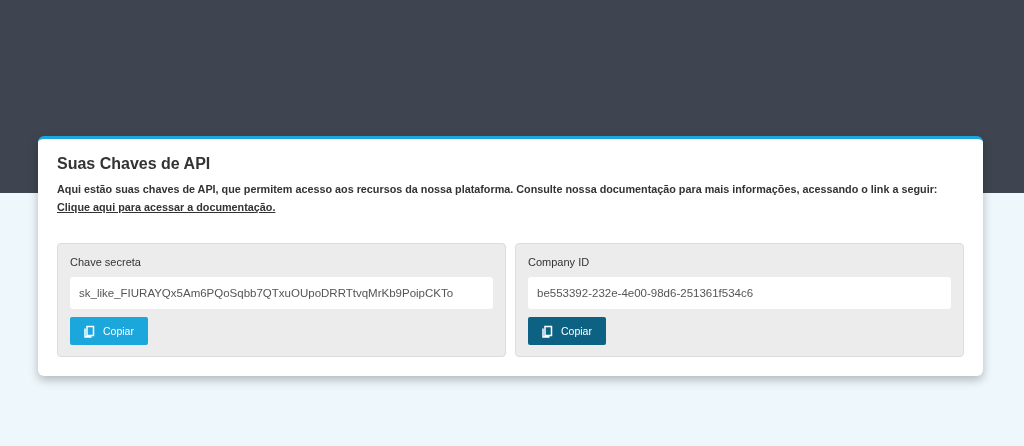 The image size is (1024, 446). What do you see at coordinates (134, 164) in the screenshot?
I see `card-title: Suas Chaves de API` at bounding box center [134, 164].